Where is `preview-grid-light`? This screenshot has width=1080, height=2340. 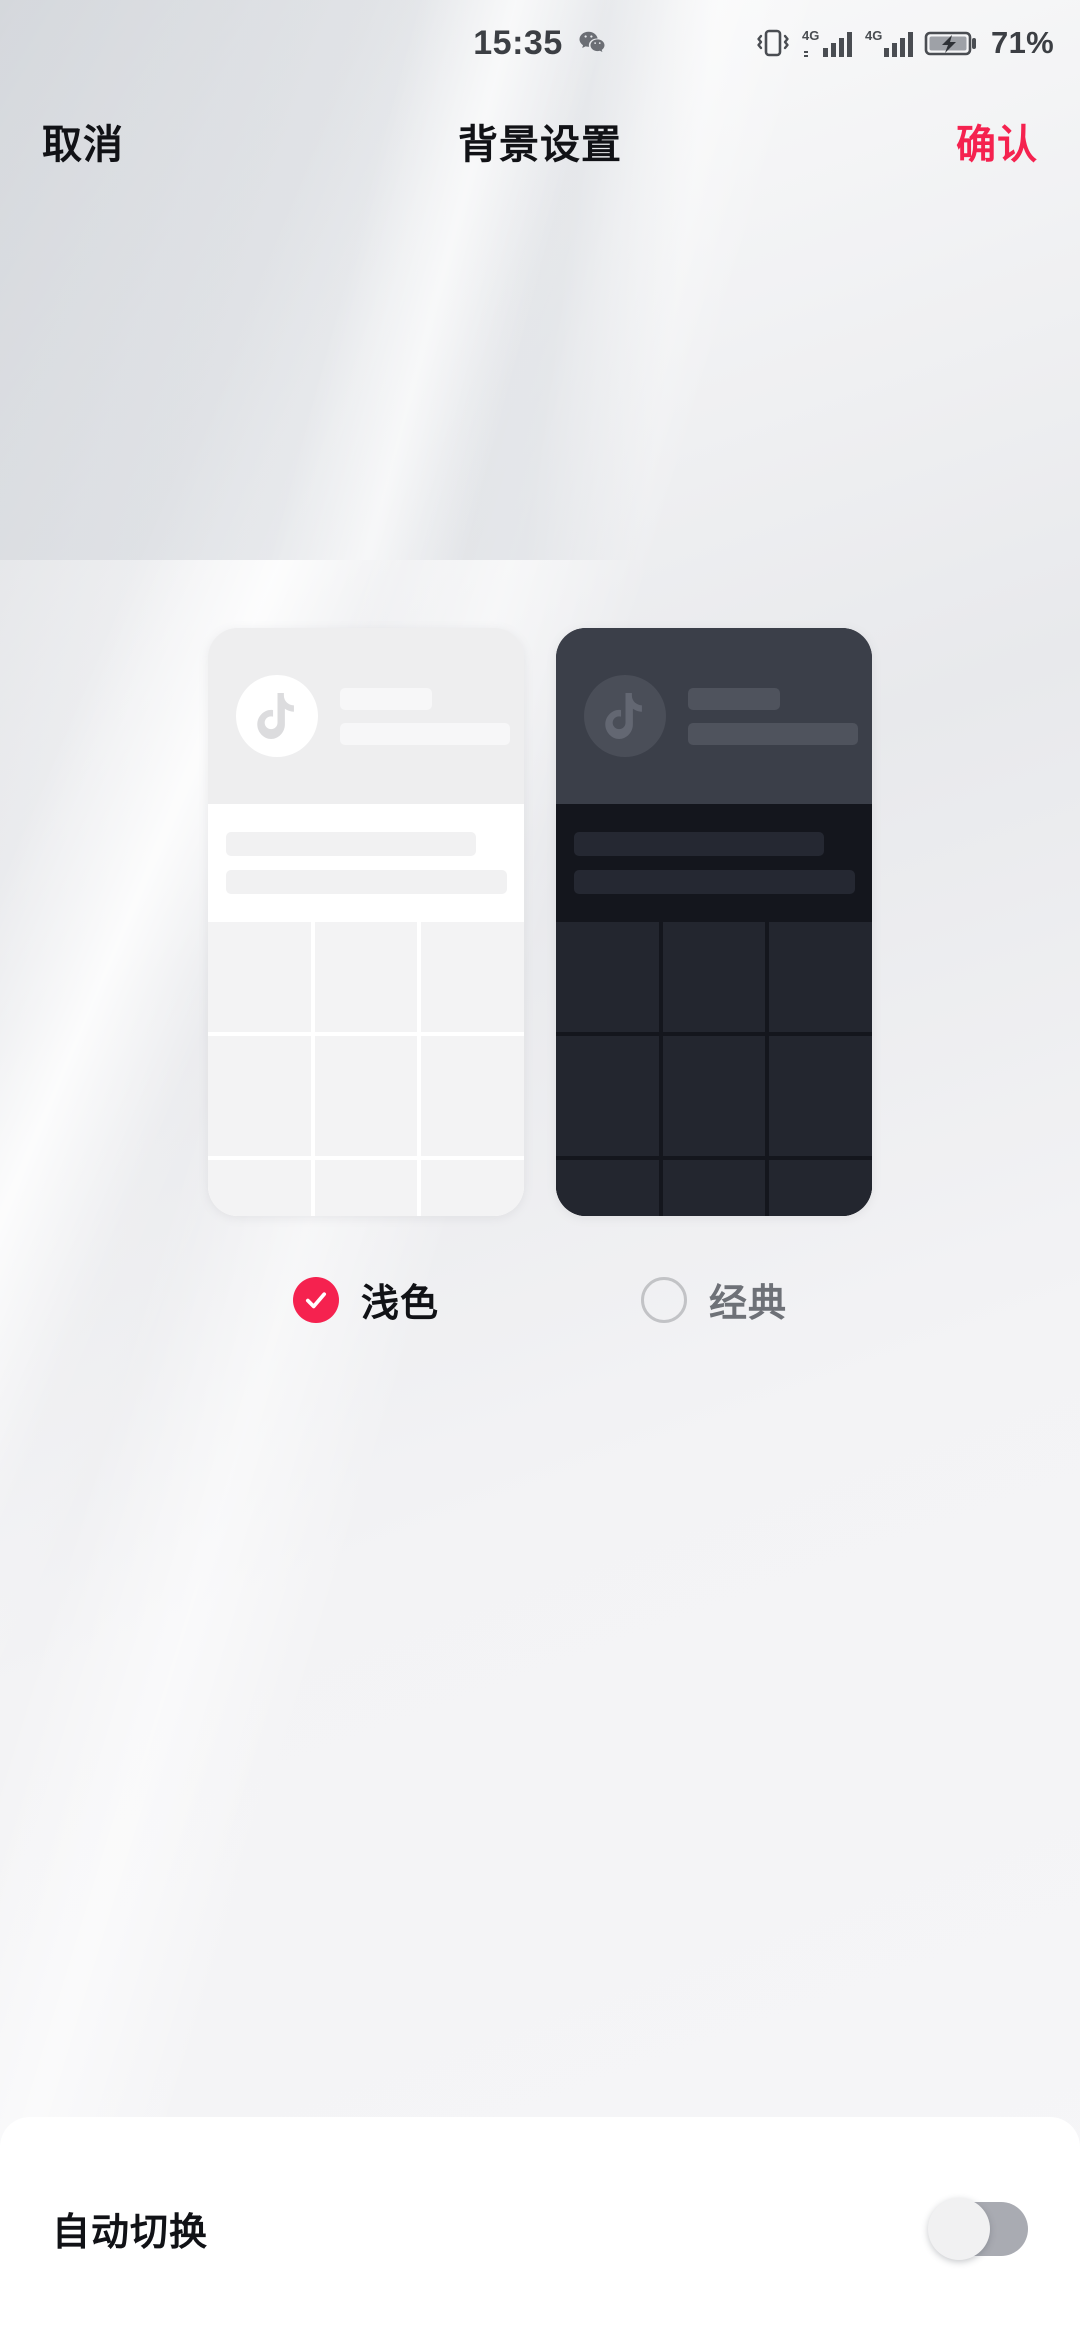 preview-grid-light is located at coordinates (366, 1069).